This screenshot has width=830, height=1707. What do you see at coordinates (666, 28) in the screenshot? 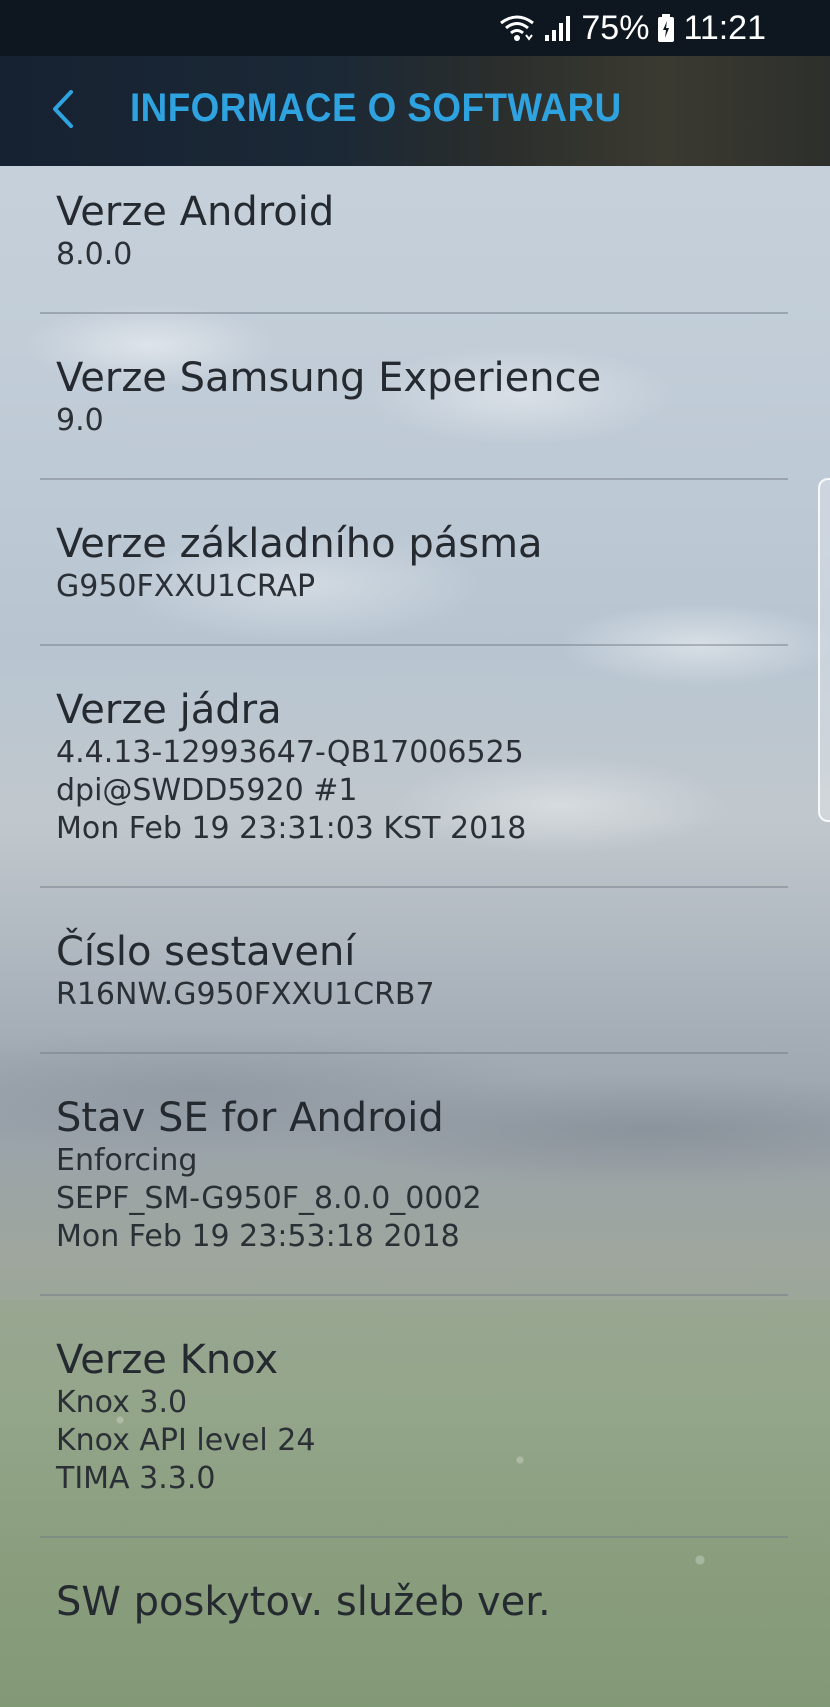
I see `battery-icon` at bounding box center [666, 28].